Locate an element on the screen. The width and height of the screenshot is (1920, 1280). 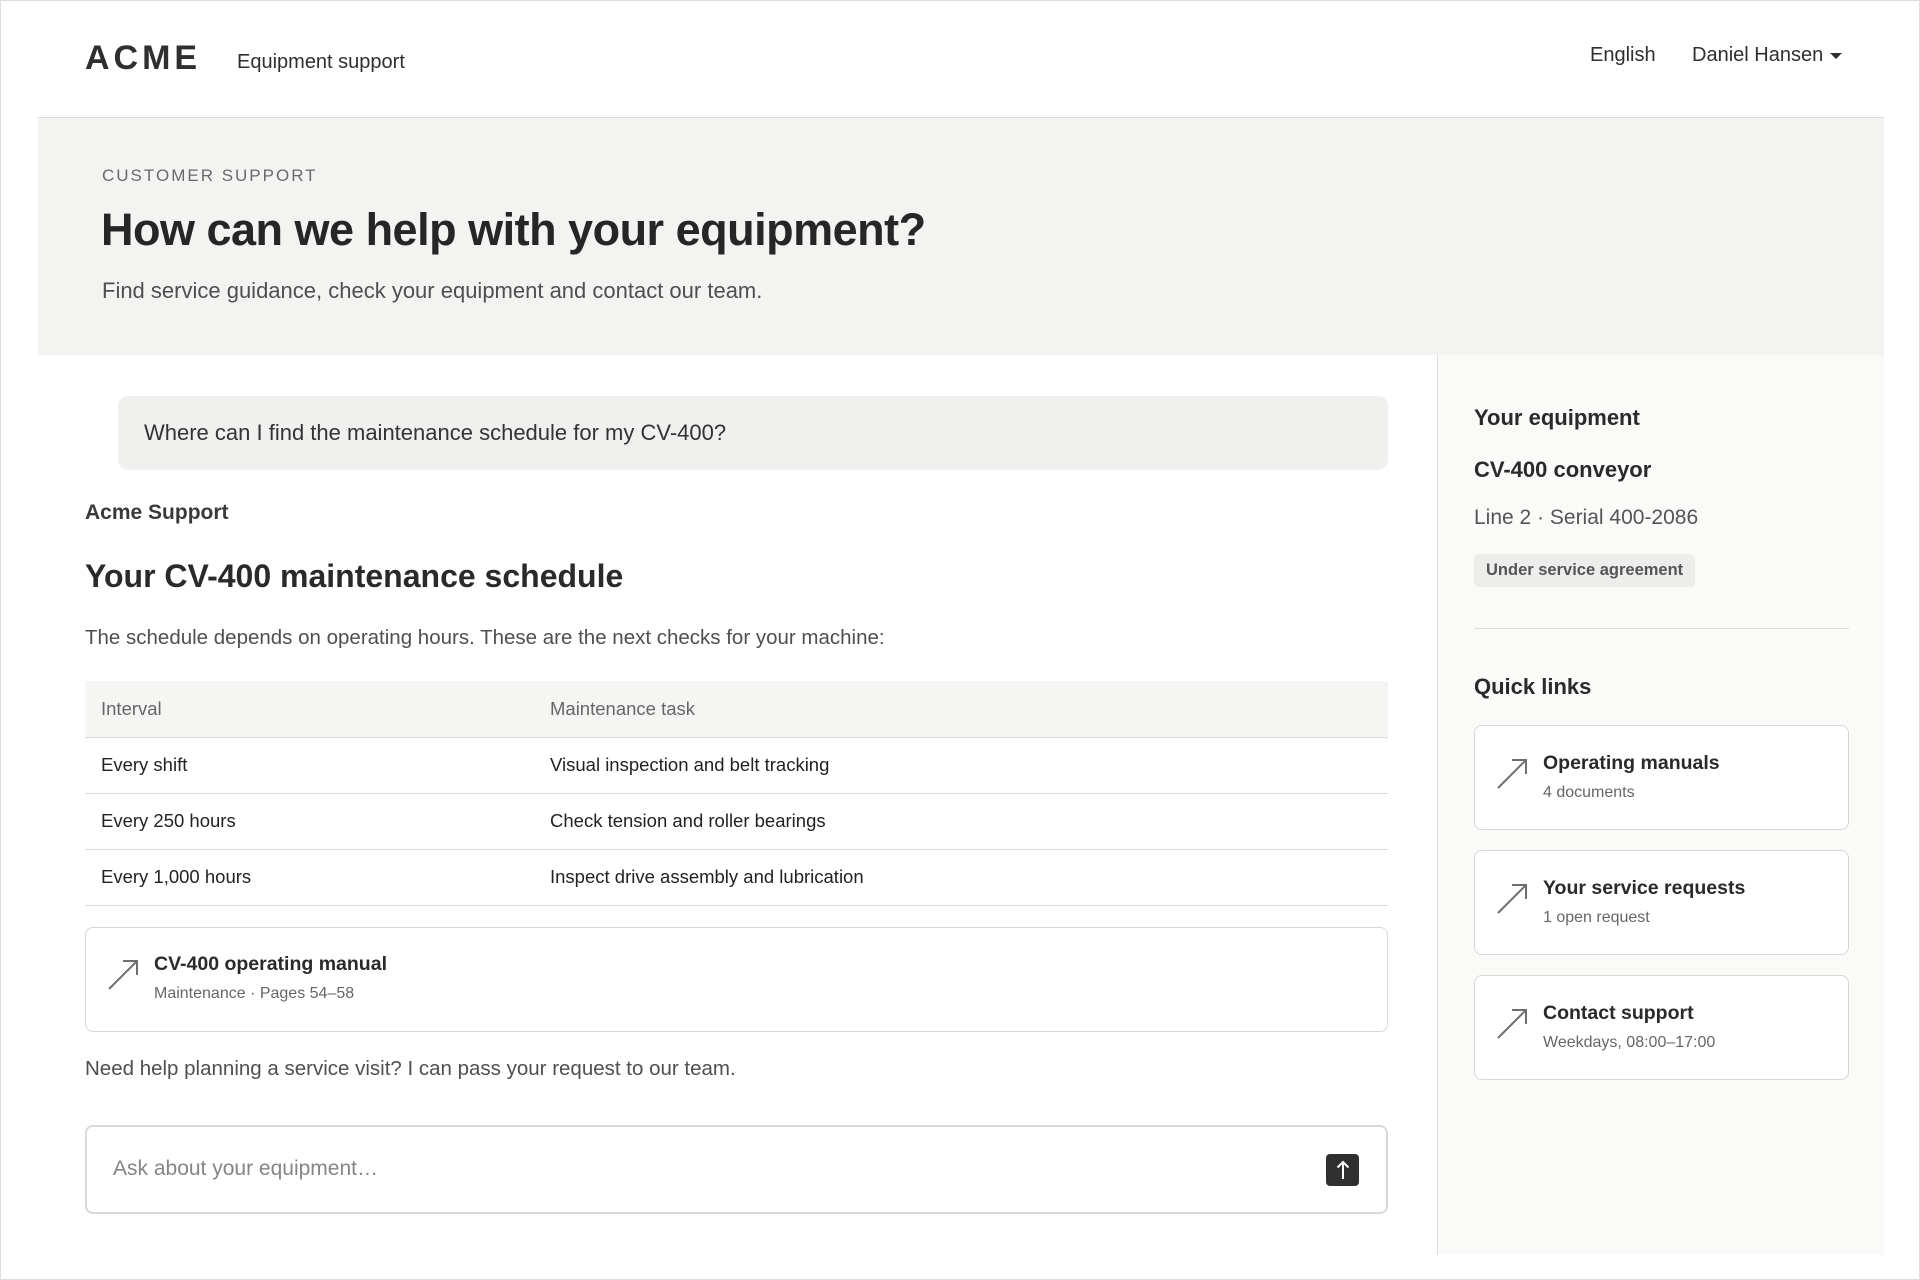
quick-link-operating-manuals: Operating manuals 4 documents is located at coordinates (1661, 777).